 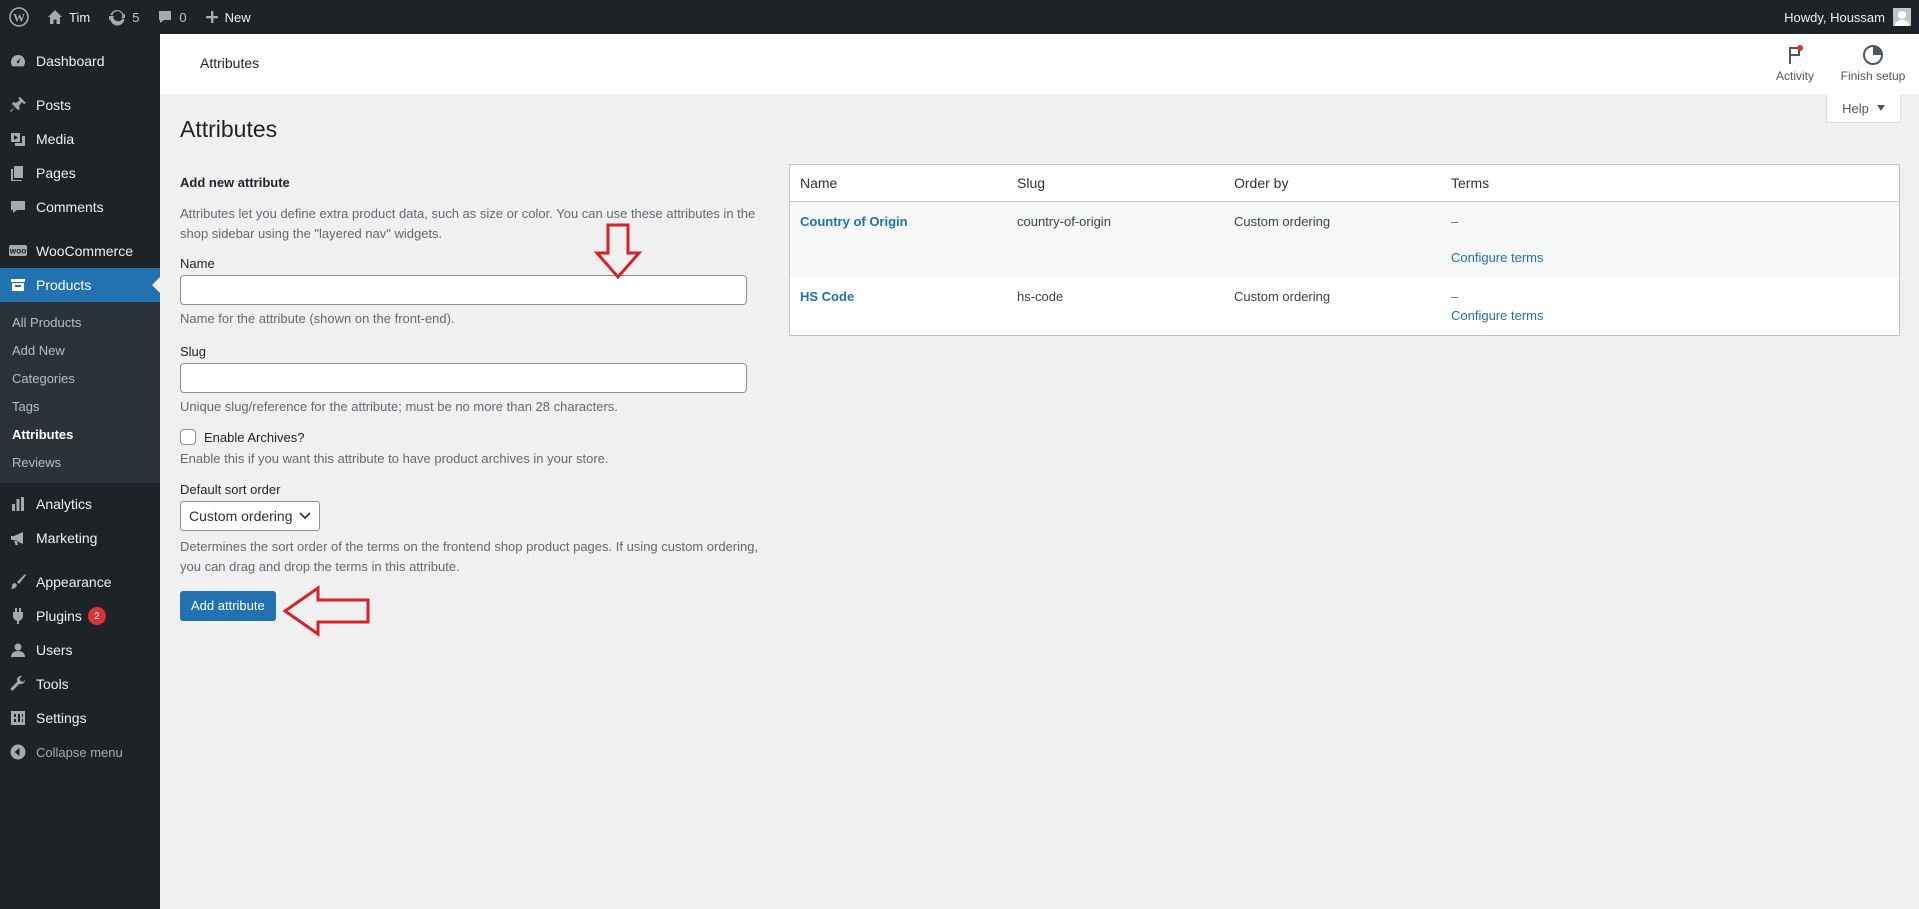 I want to click on plus-icon, so click(x=212, y=17).